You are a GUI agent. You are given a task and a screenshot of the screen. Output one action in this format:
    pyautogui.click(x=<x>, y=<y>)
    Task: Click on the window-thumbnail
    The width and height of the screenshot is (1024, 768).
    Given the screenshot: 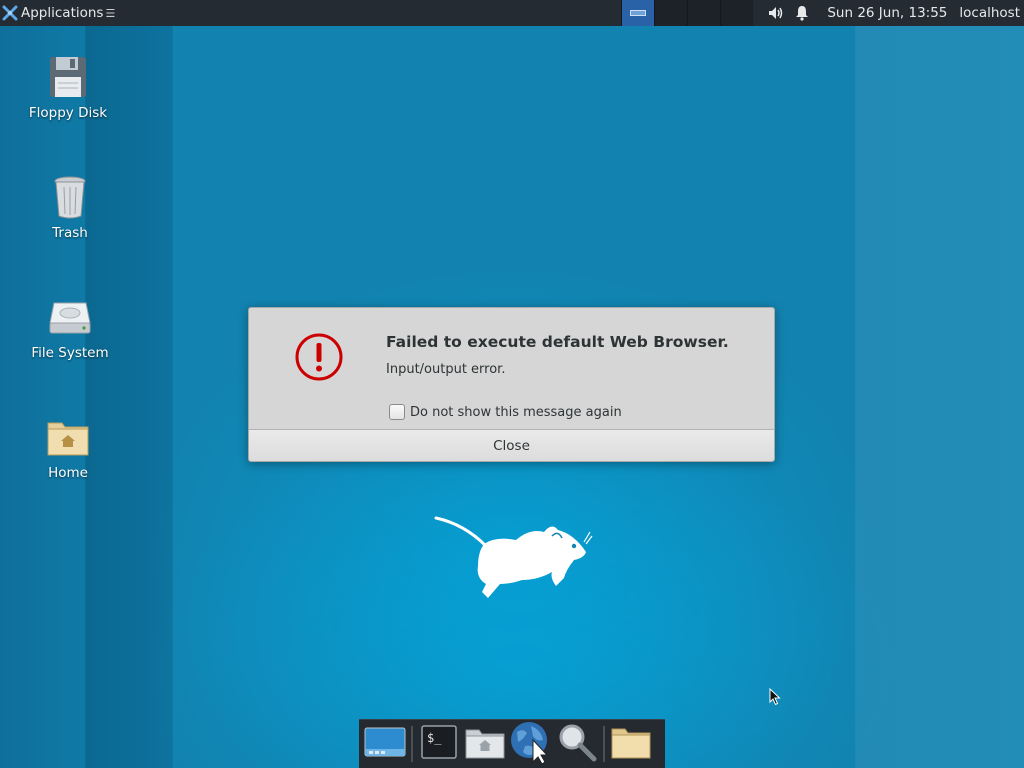 What is the action you would take?
    pyautogui.click(x=638, y=13)
    